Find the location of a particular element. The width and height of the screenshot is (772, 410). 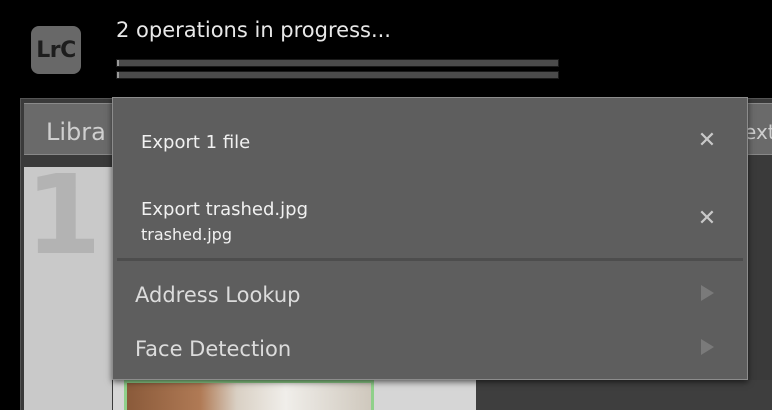

photo-thumbnail is located at coordinates (249, 395).